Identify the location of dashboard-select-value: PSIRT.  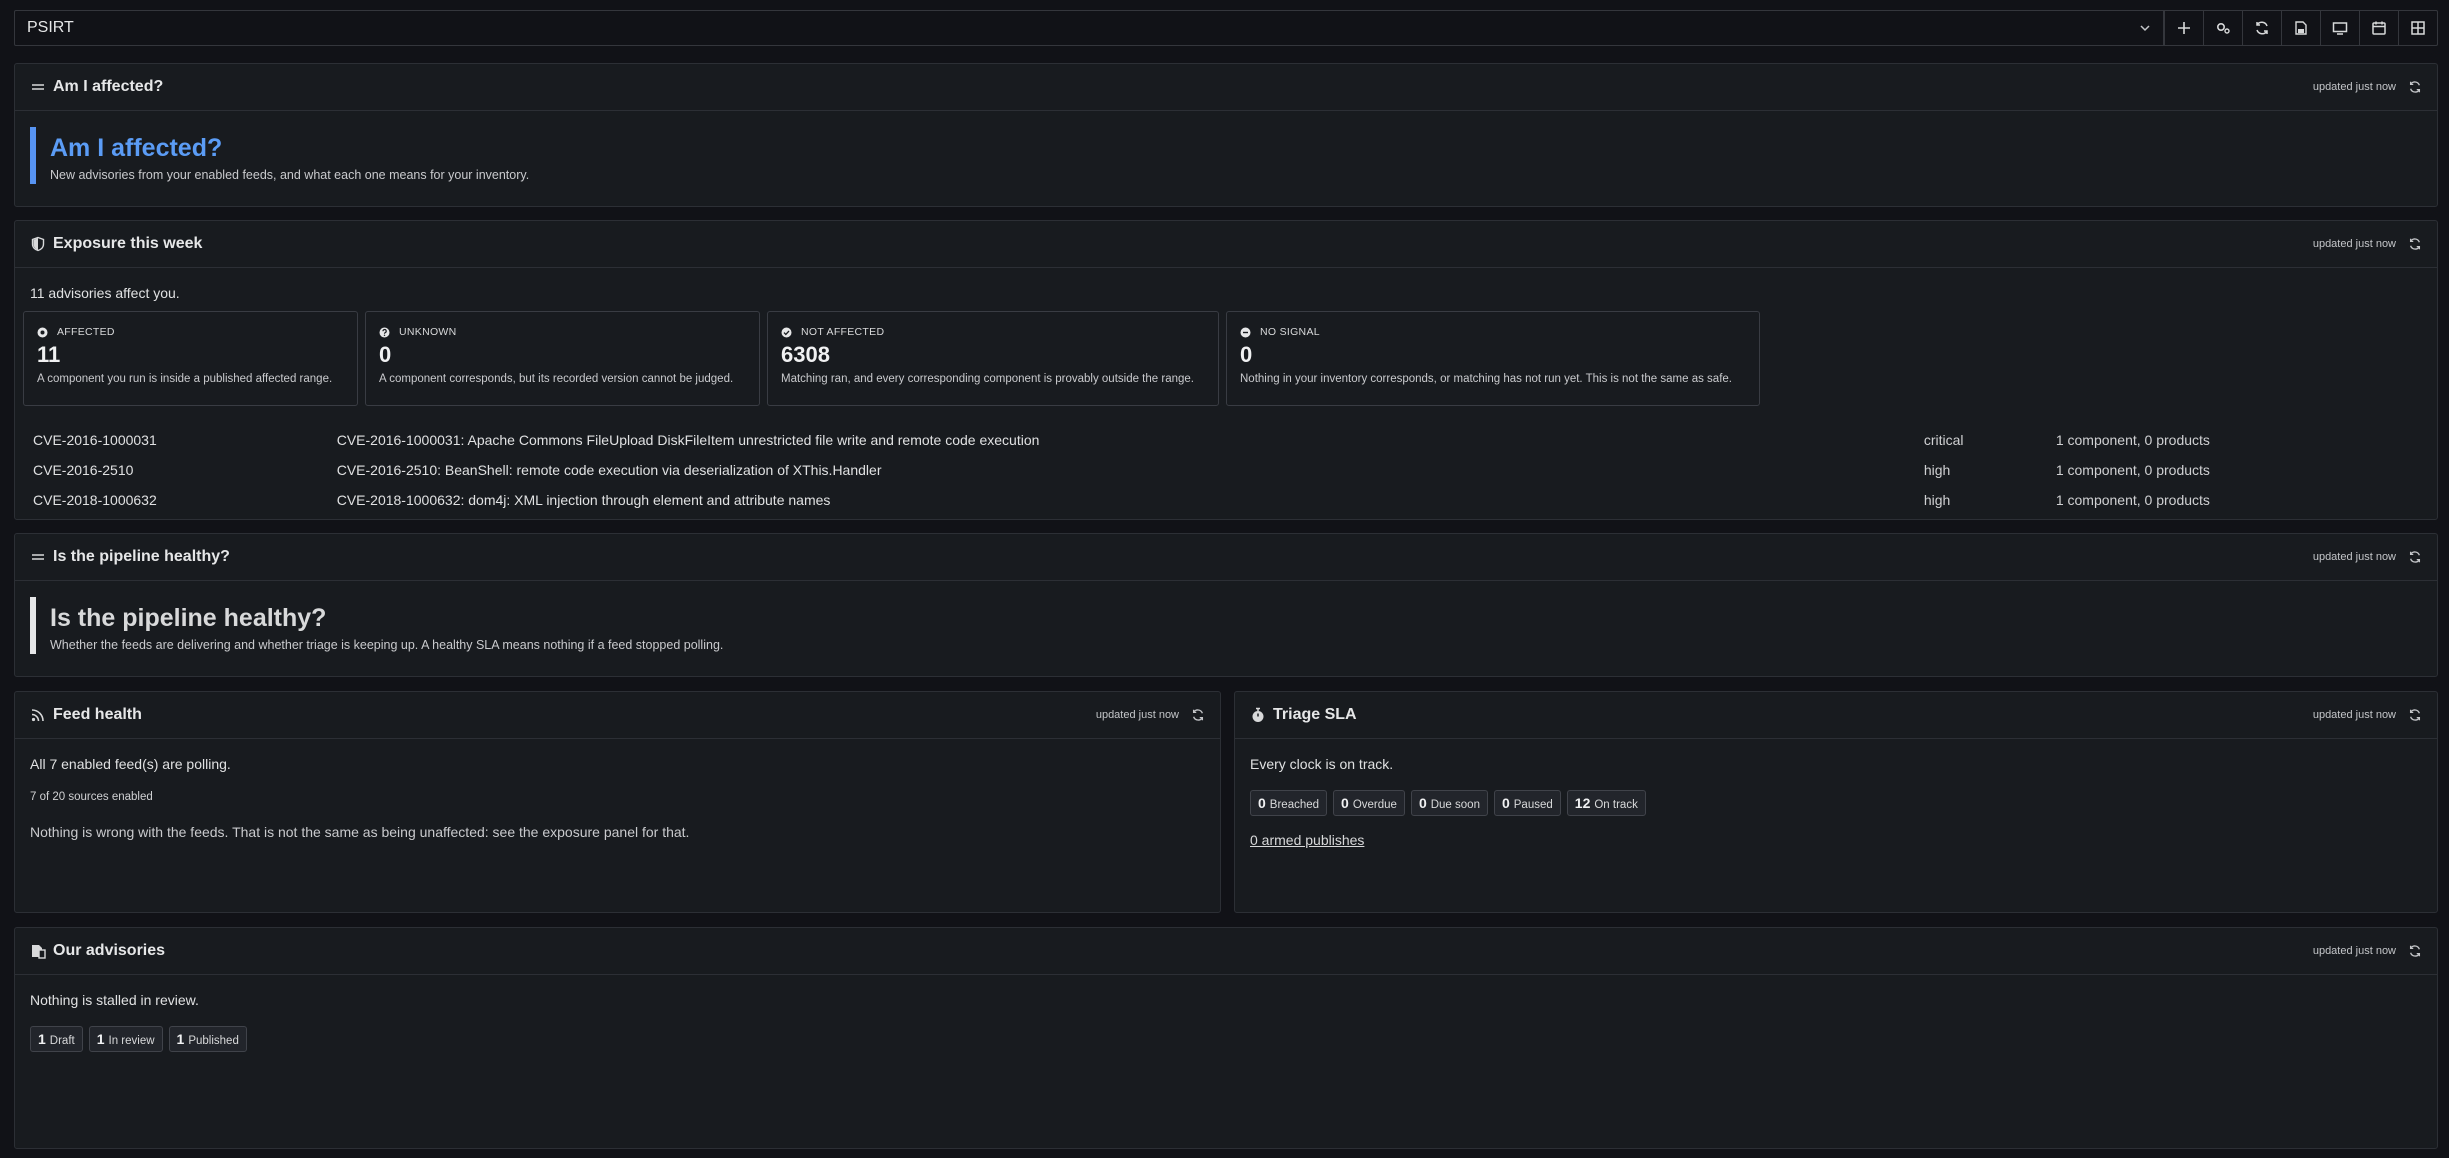
(50, 27).